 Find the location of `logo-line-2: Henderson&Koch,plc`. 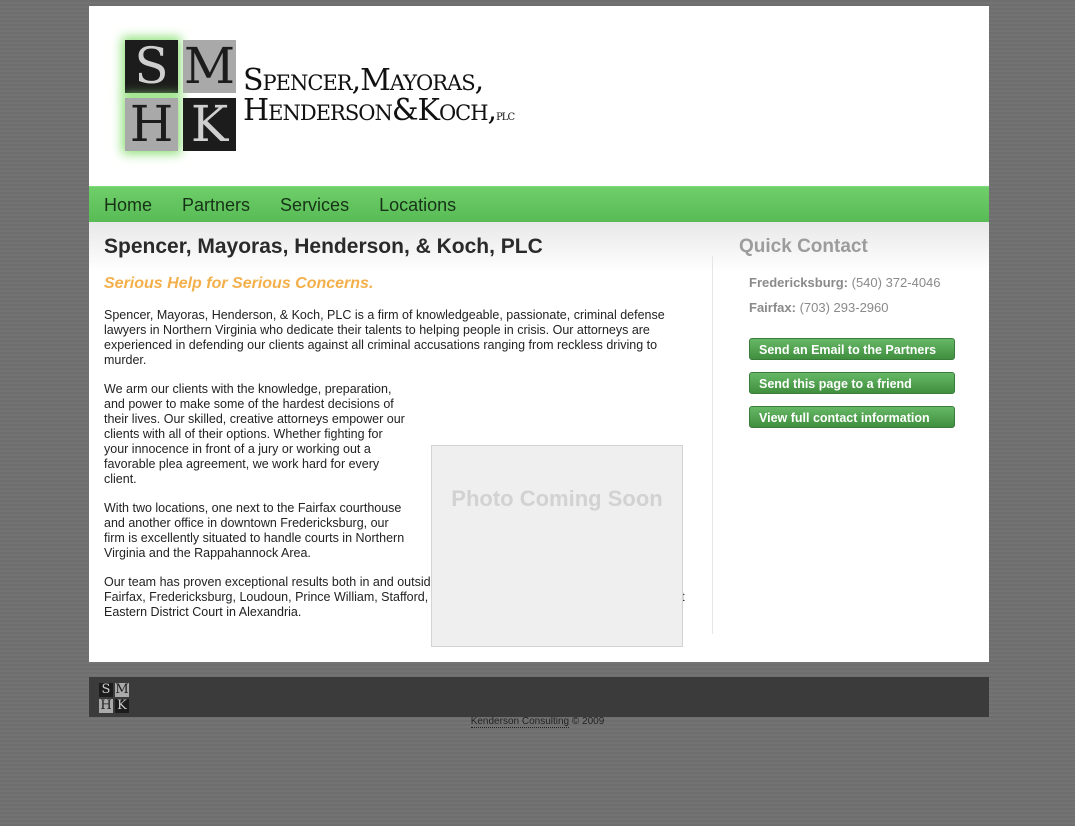

logo-line-2: Henderson&Koch,plc is located at coordinates (379, 112).